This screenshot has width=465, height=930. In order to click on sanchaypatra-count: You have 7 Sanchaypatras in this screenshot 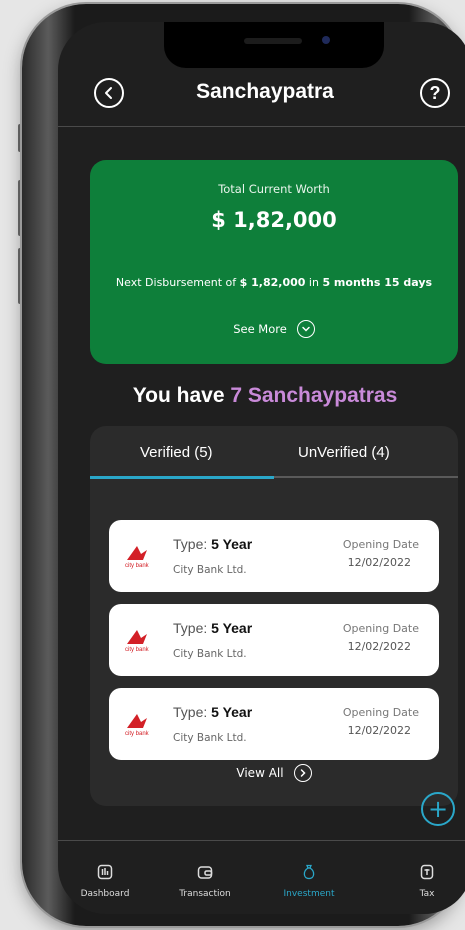, I will do `click(261, 396)`.